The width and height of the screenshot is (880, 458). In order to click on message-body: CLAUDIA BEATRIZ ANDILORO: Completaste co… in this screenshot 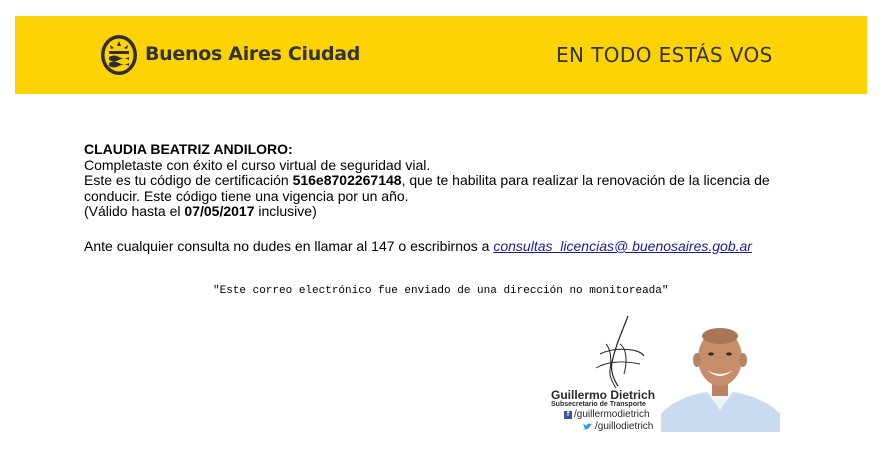, I will do `click(434, 180)`.